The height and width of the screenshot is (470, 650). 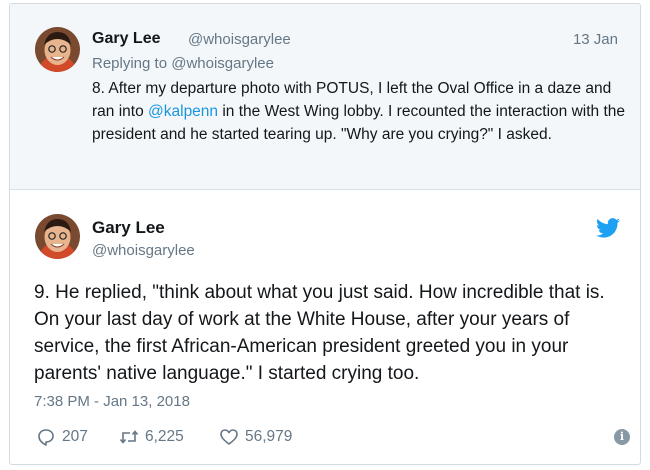 I want to click on replying-prefix: Replying to, so click(x=132, y=63).